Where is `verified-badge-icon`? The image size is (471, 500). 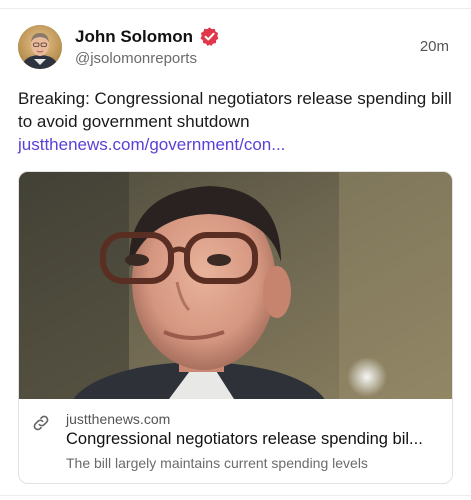
verified-badge-icon is located at coordinates (209, 36).